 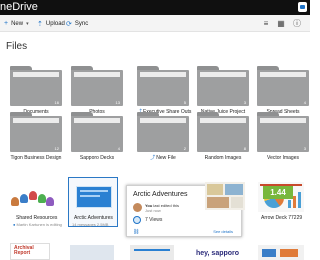 What do you see at coordinates (55, 23) in the screenshot?
I see `upload-label: Upload` at bounding box center [55, 23].